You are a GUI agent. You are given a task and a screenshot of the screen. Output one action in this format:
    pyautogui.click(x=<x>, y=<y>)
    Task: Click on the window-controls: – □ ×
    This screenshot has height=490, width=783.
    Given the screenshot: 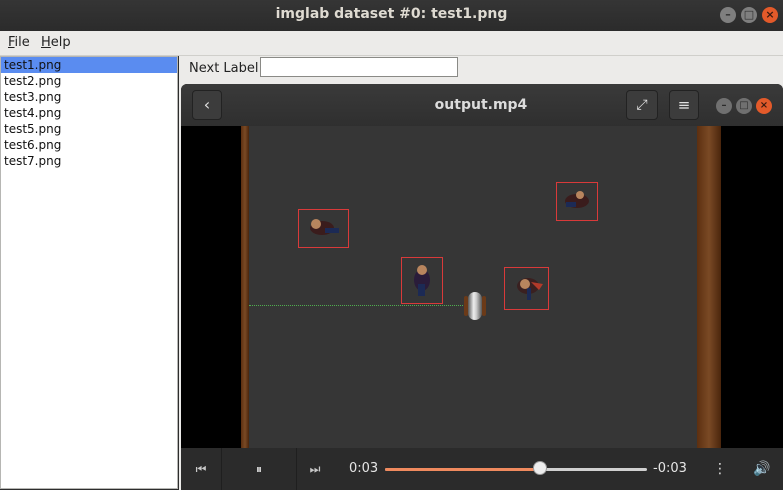 What is the action you would take?
    pyautogui.click(x=749, y=15)
    